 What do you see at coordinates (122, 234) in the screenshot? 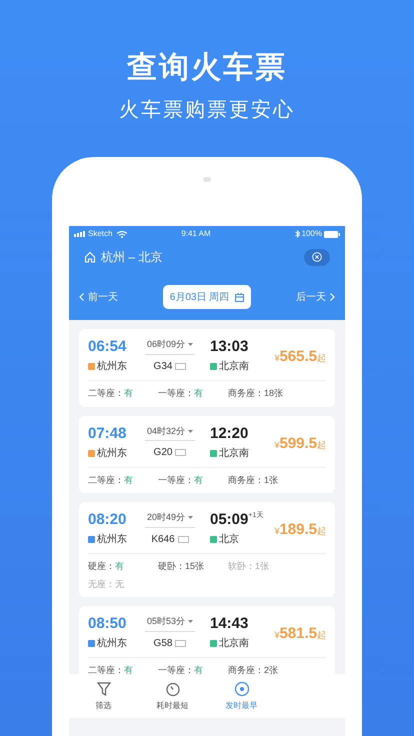
I see `wifi-icon` at bounding box center [122, 234].